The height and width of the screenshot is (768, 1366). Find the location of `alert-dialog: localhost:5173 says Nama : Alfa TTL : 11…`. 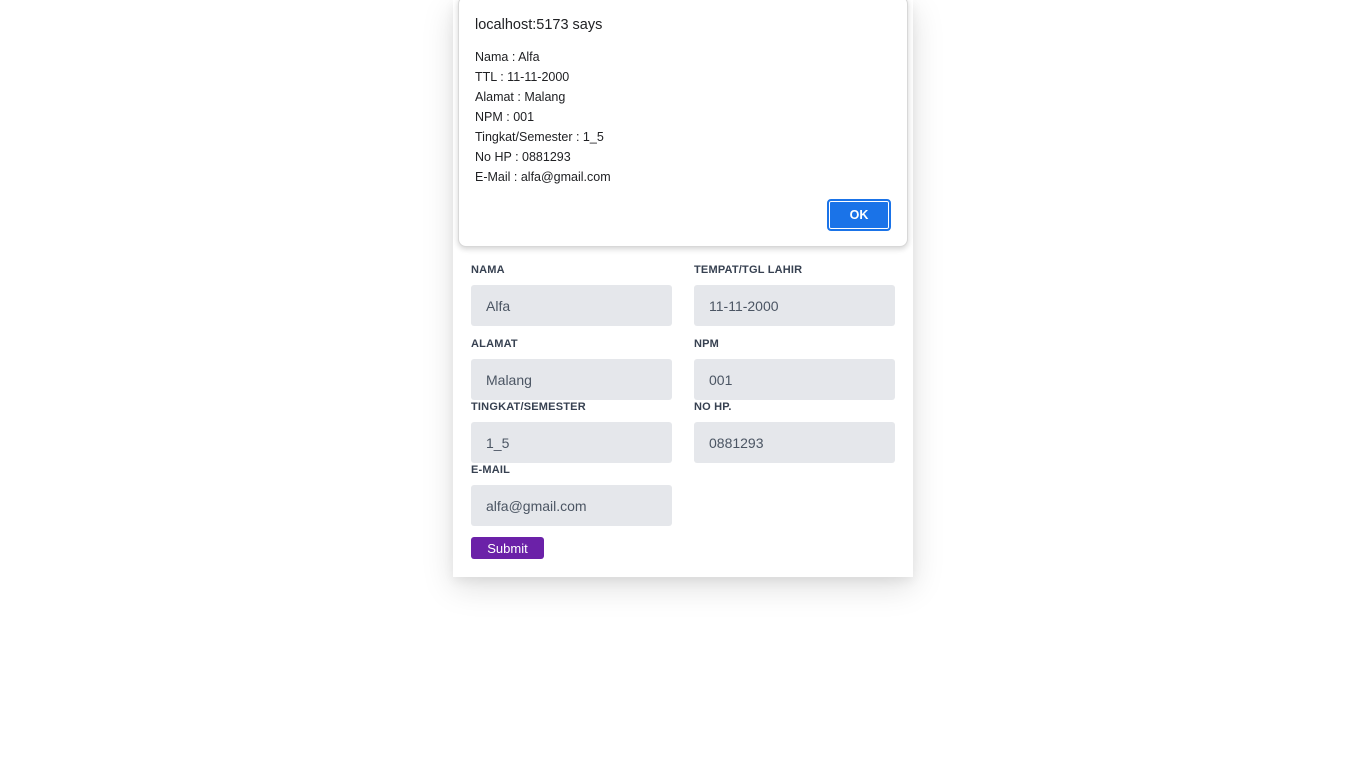

alert-dialog: localhost:5173 says Nama : Alfa TTL : 11… is located at coordinates (683, 123).